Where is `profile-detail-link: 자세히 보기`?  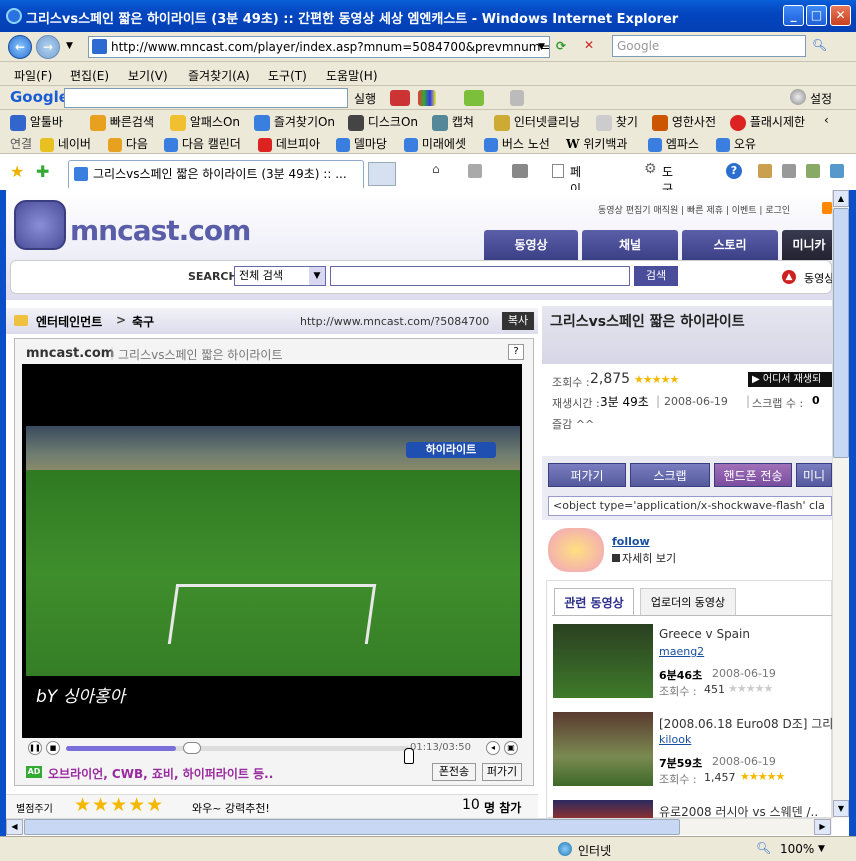 profile-detail-link: 자세히 보기 is located at coordinates (644, 558).